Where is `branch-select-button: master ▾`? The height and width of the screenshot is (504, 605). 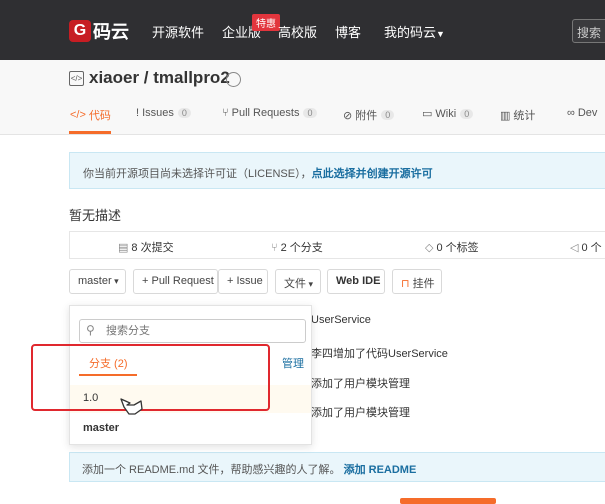 branch-select-button: master ▾ is located at coordinates (97, 281).